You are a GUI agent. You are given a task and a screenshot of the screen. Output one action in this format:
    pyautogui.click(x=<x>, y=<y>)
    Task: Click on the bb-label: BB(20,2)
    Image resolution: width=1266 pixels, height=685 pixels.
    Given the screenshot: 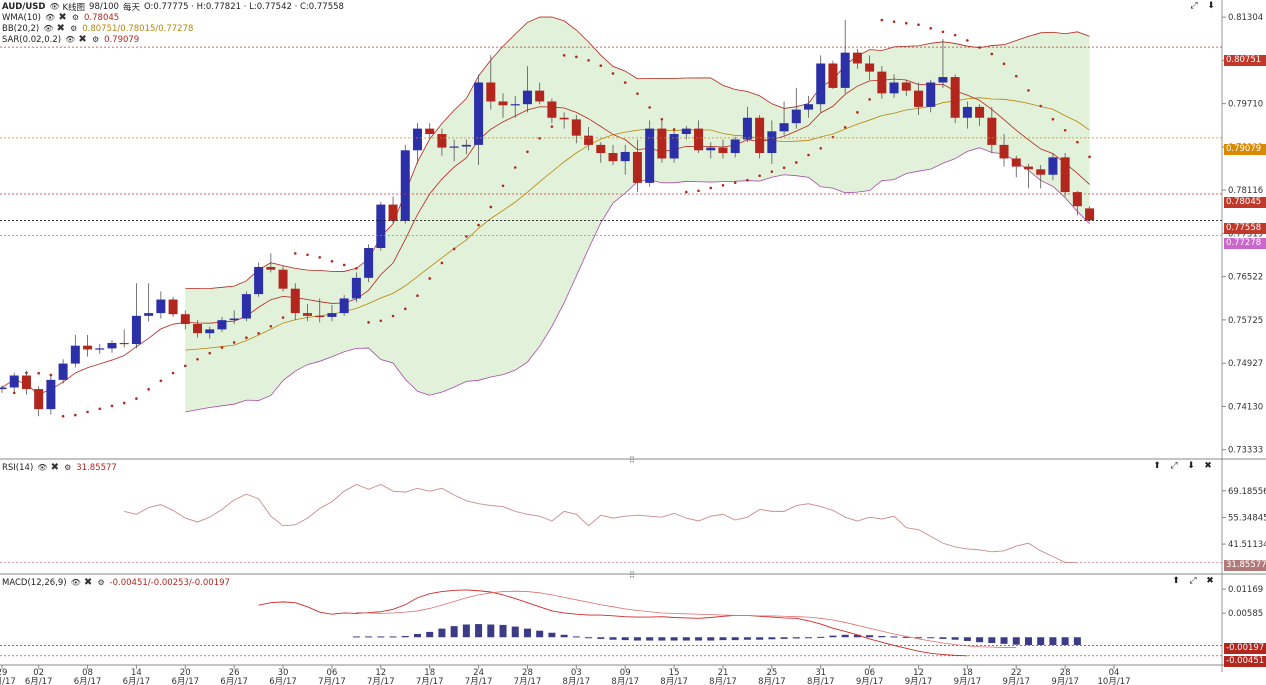 What is the action you would take?
    pyautogui.click(x=21, y=28)
    